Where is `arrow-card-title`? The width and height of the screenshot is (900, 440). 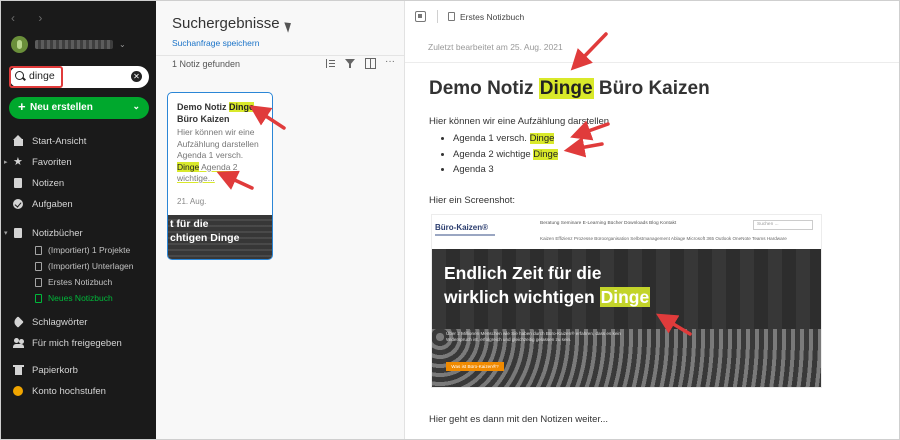 arrow-card-title is located at coordinates (267, 117).